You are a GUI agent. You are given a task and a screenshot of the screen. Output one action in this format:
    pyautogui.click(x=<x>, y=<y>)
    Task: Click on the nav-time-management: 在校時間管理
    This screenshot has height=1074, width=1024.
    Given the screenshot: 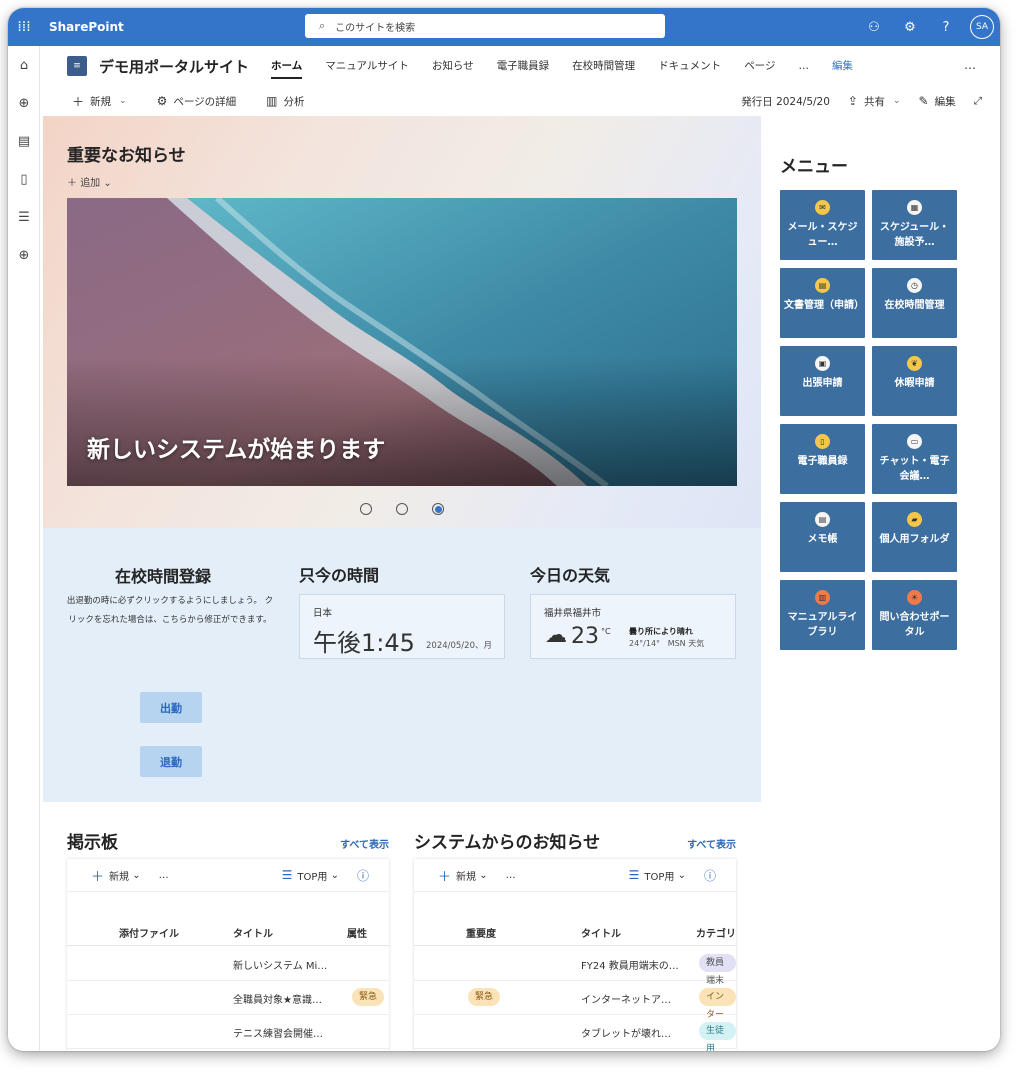 What is the action you would take?
    pyautogui.click(x=603, y=66)
    